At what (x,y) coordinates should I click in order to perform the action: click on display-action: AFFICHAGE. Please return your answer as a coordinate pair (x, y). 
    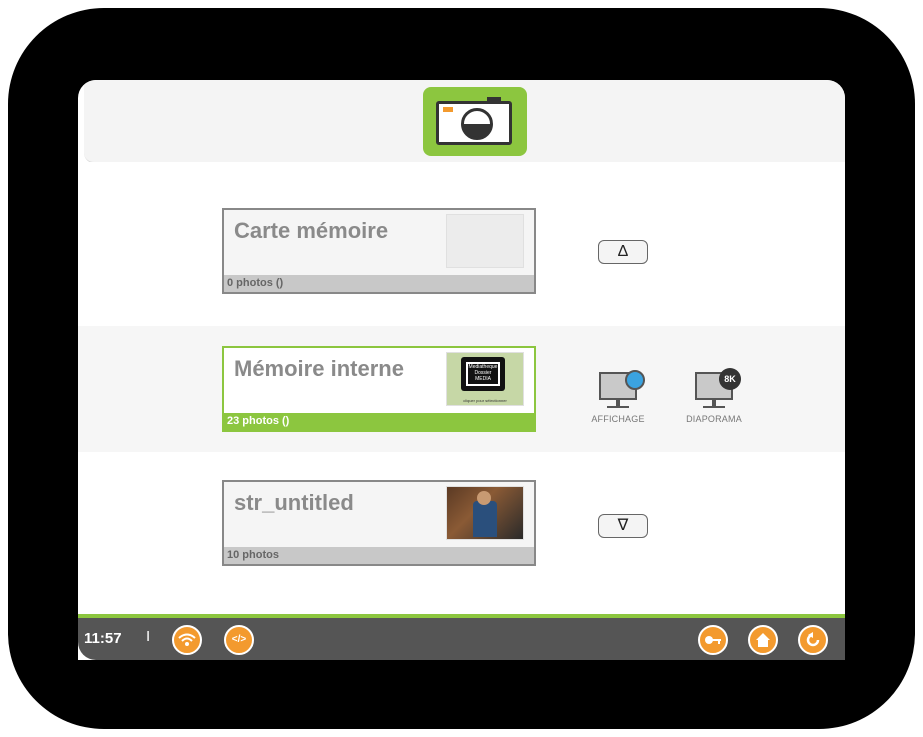
    Looking at the image, I should click on (618, 397).